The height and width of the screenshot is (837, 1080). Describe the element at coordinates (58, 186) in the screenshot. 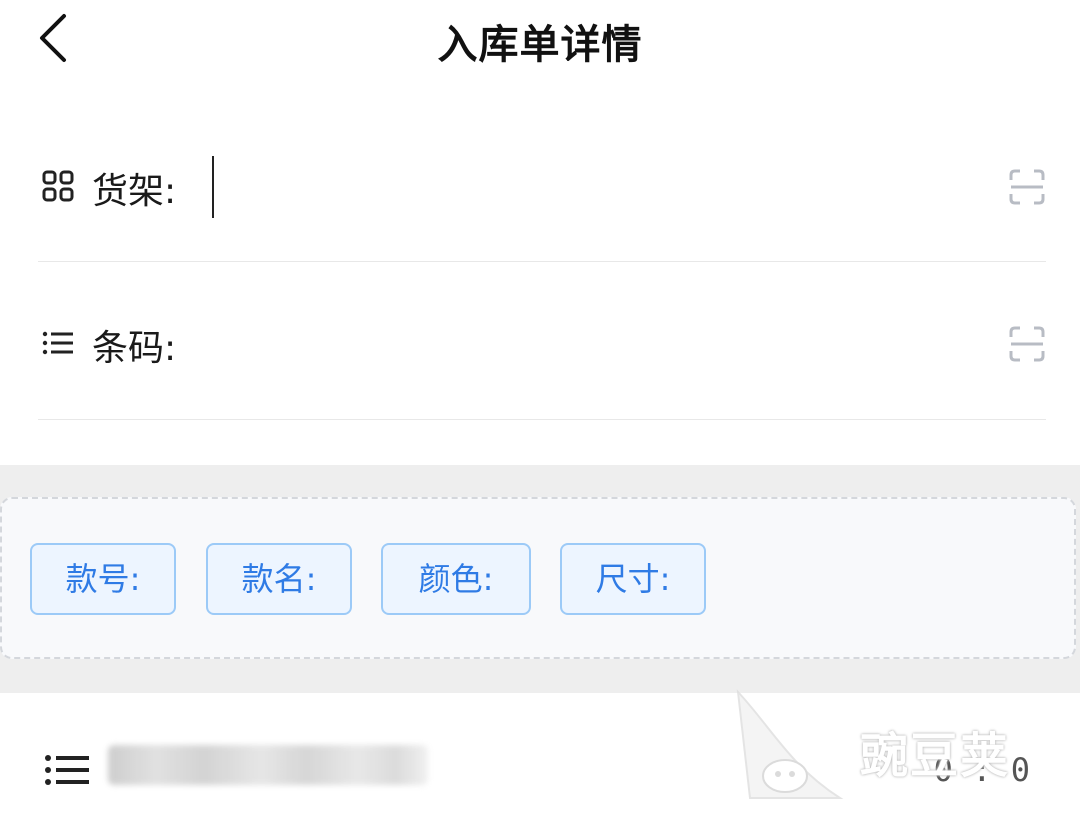

I see `grid-icon` at that location.